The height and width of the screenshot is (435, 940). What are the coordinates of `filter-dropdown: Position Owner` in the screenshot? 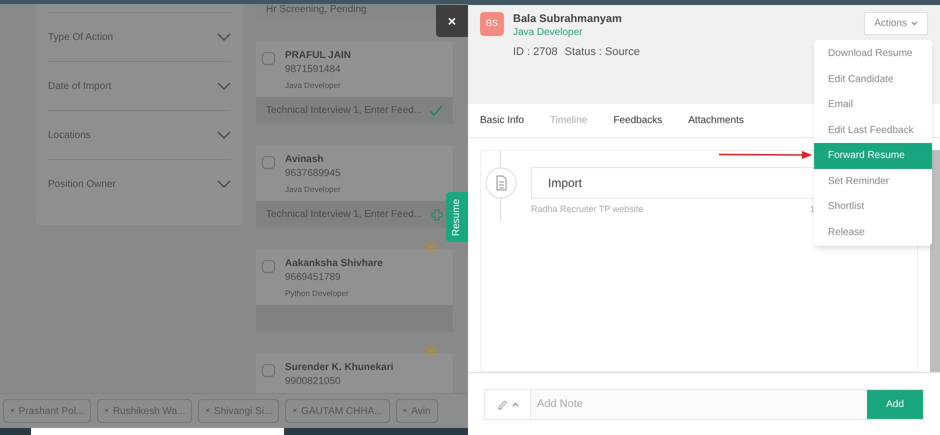 It's located at (139, 183).